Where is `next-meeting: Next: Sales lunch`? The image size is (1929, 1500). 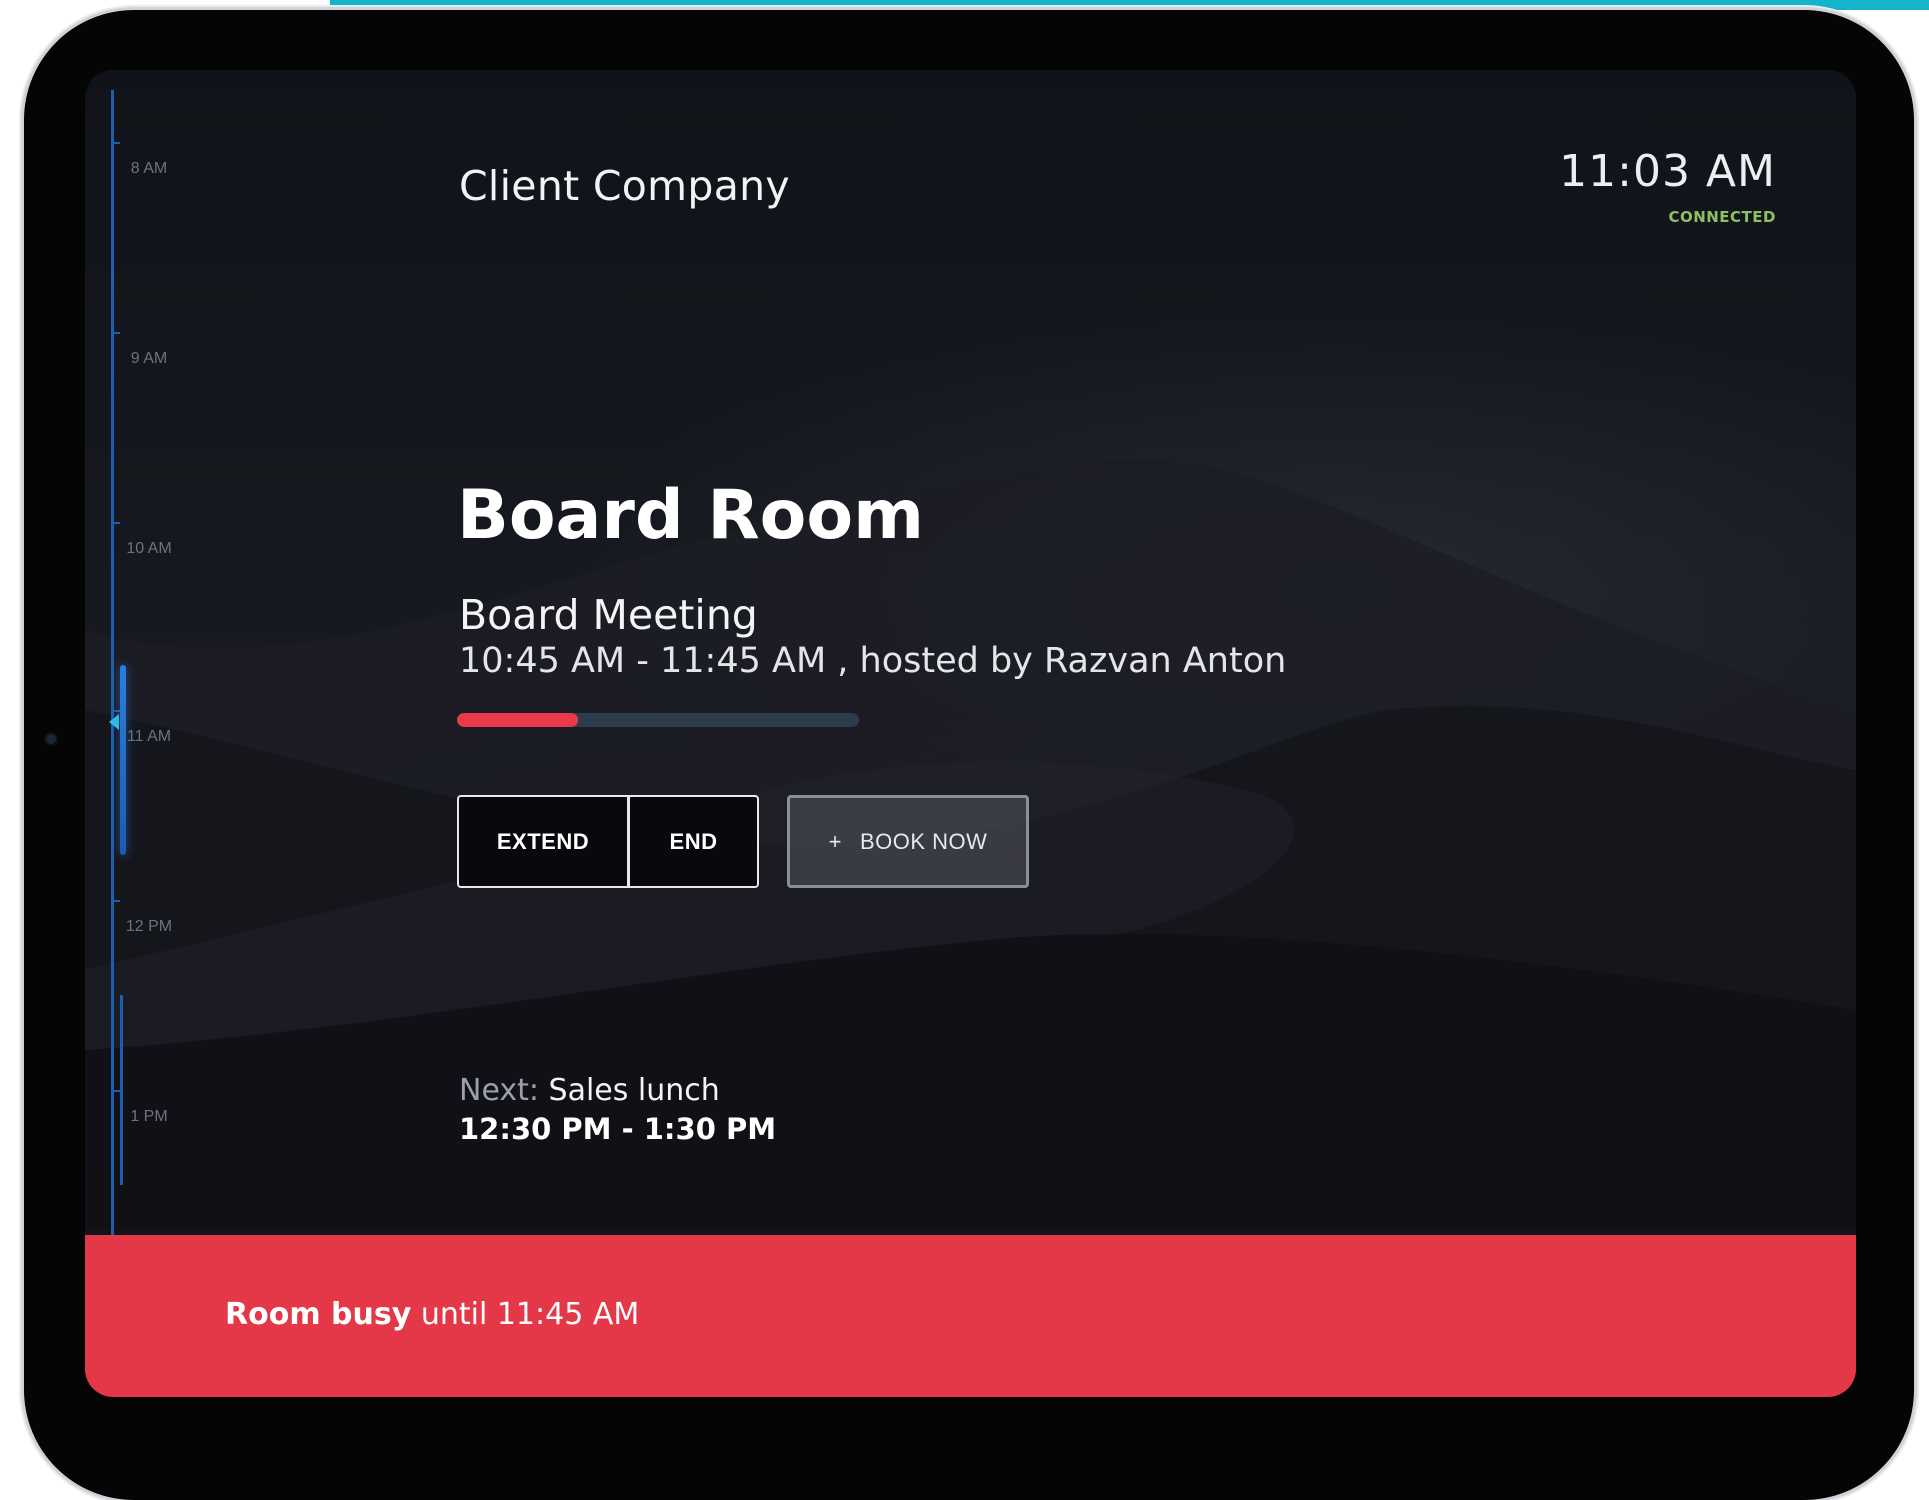 next-meeting: Next: Sales lunch is located at coordinates (589, 1090).